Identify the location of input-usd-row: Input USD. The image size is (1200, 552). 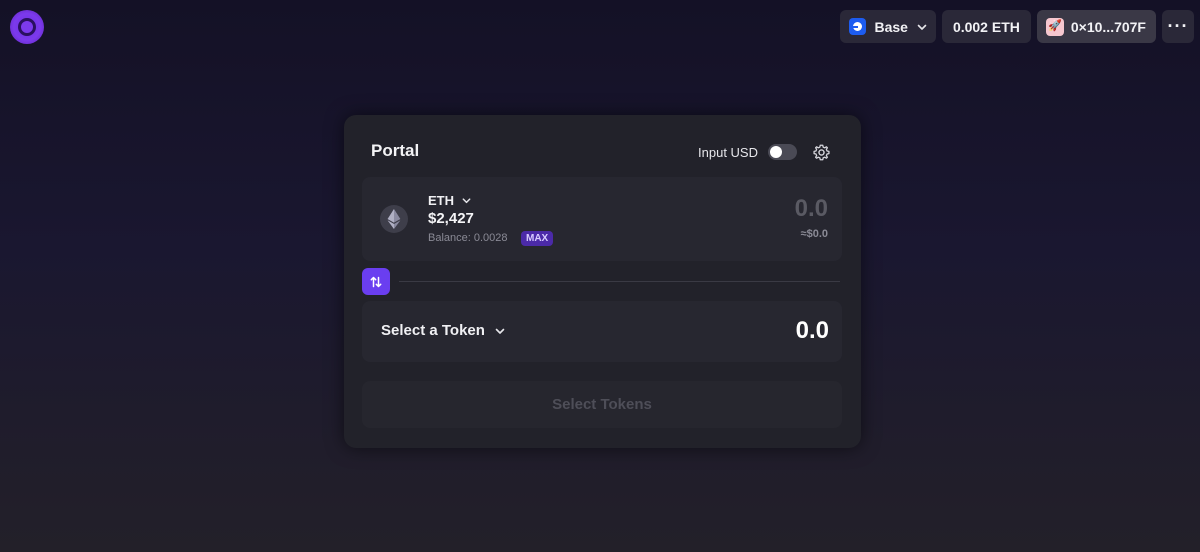
(764, 152).